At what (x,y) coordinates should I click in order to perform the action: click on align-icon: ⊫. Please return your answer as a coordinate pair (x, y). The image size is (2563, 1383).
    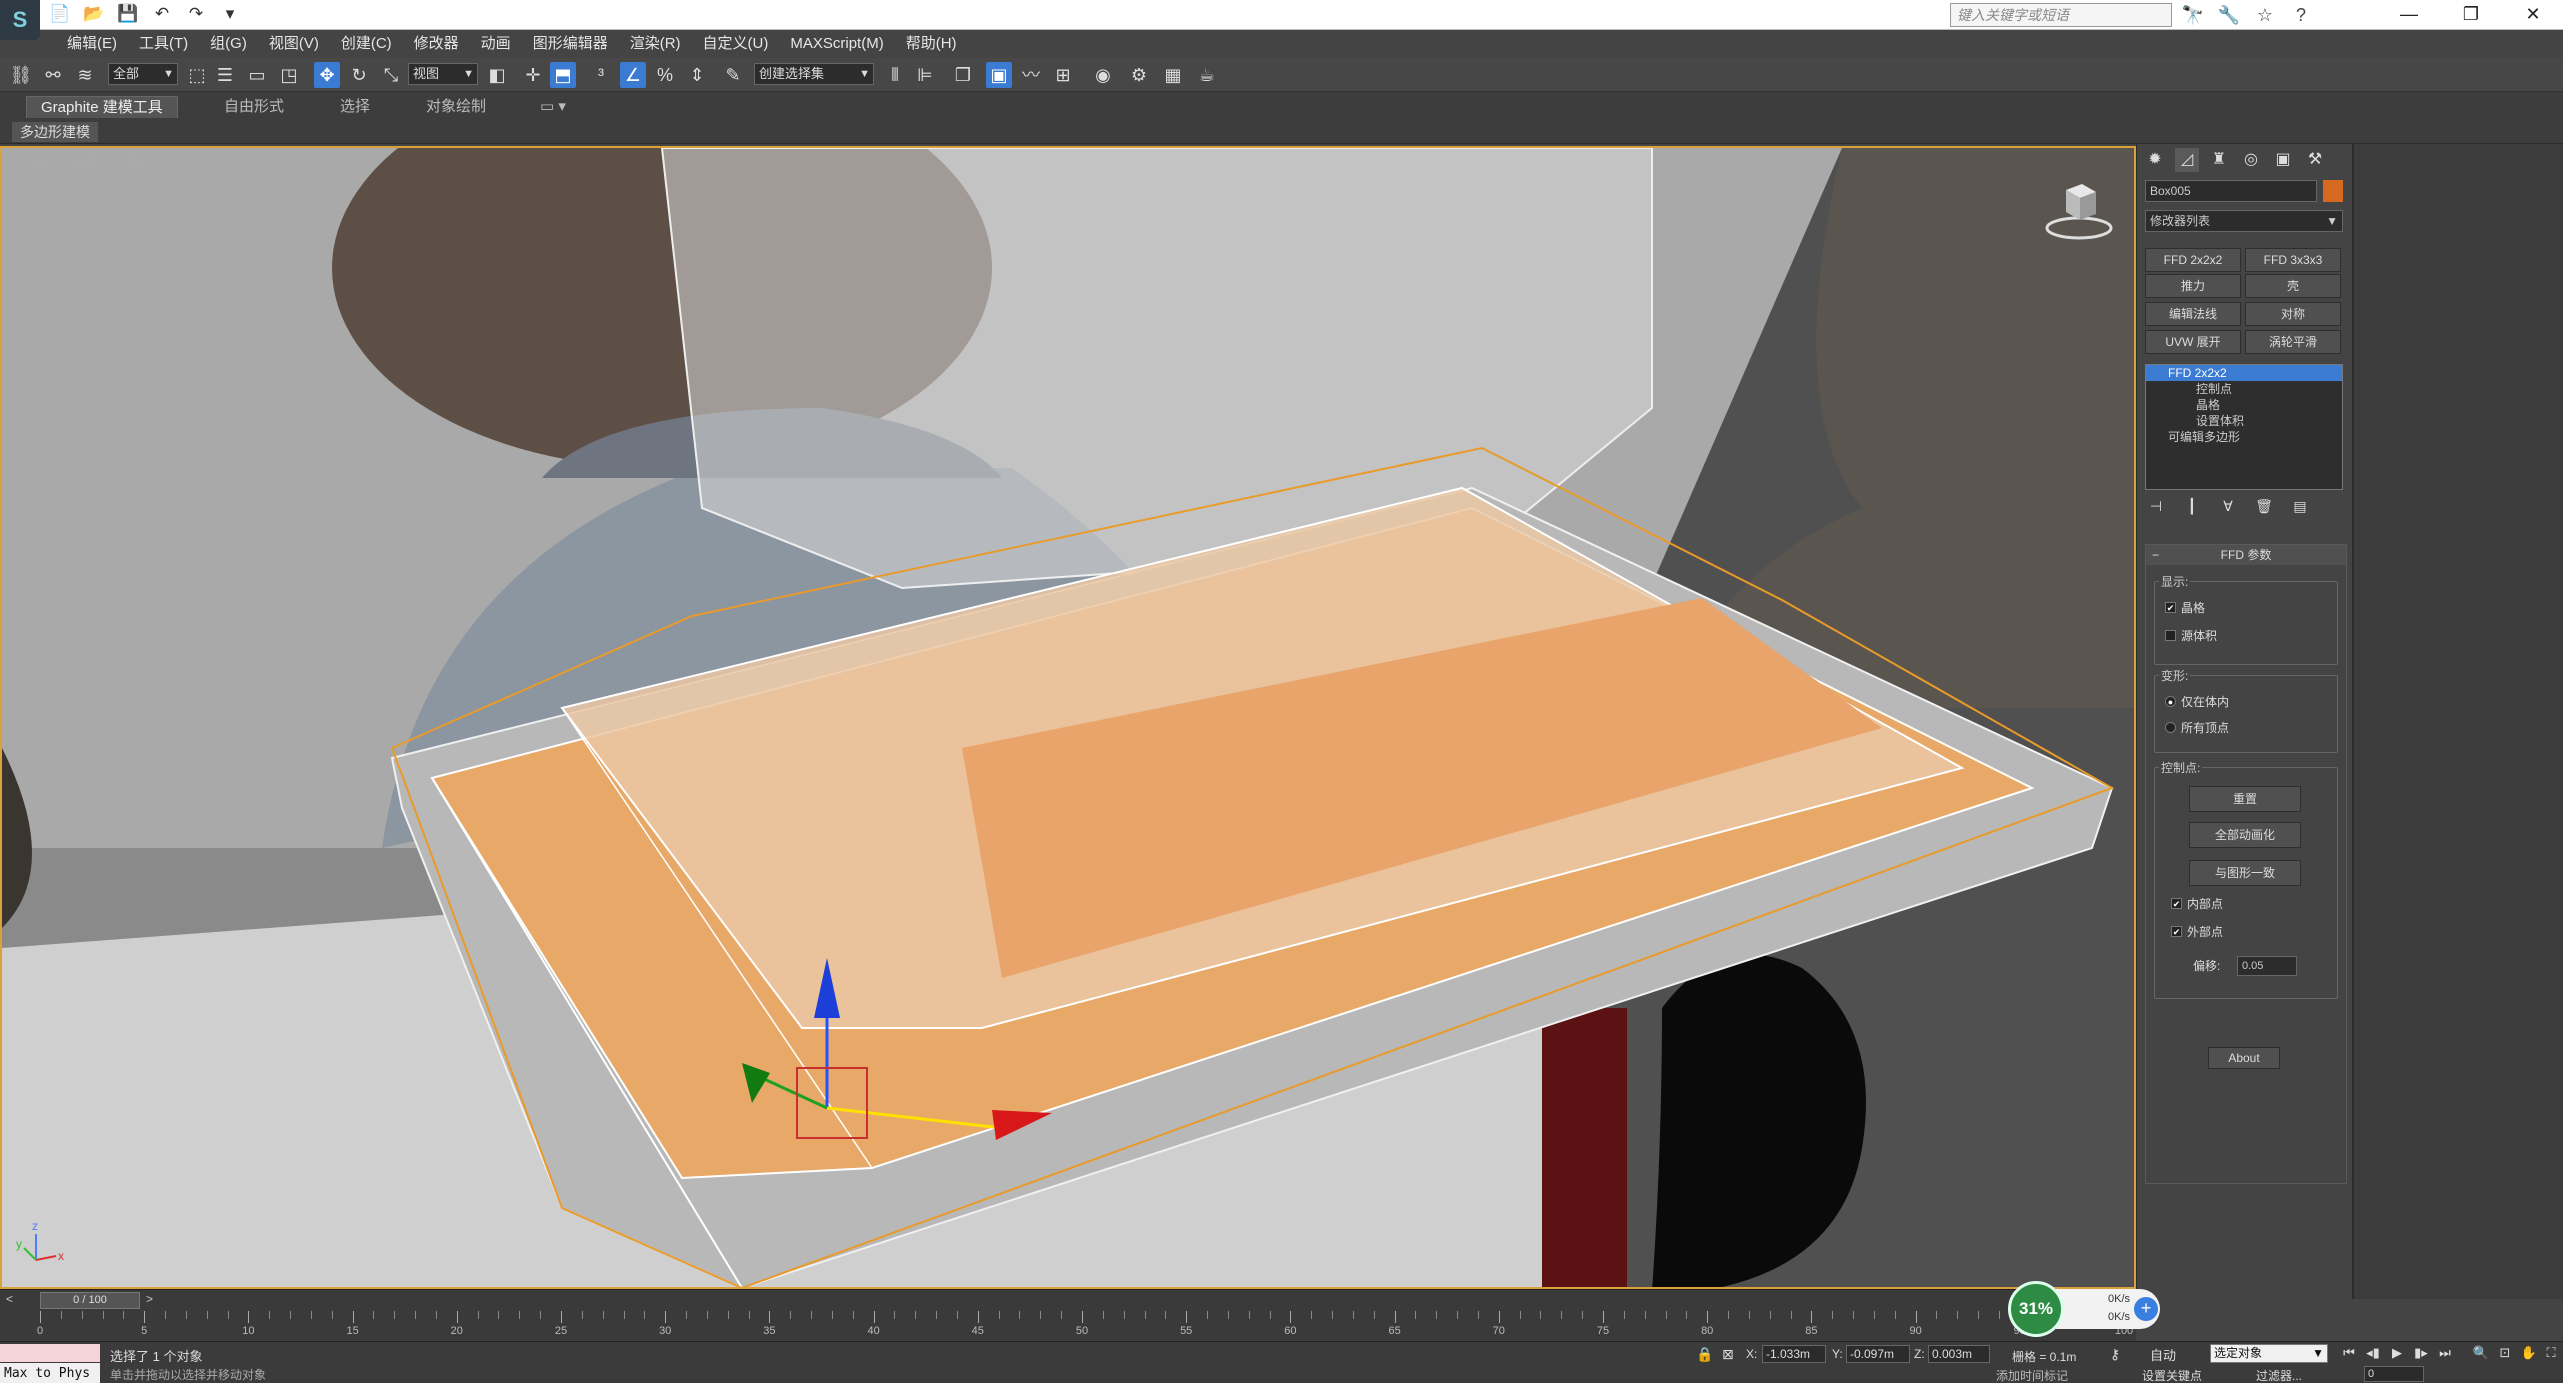
    Looking at the image, I should click on (925, 75).